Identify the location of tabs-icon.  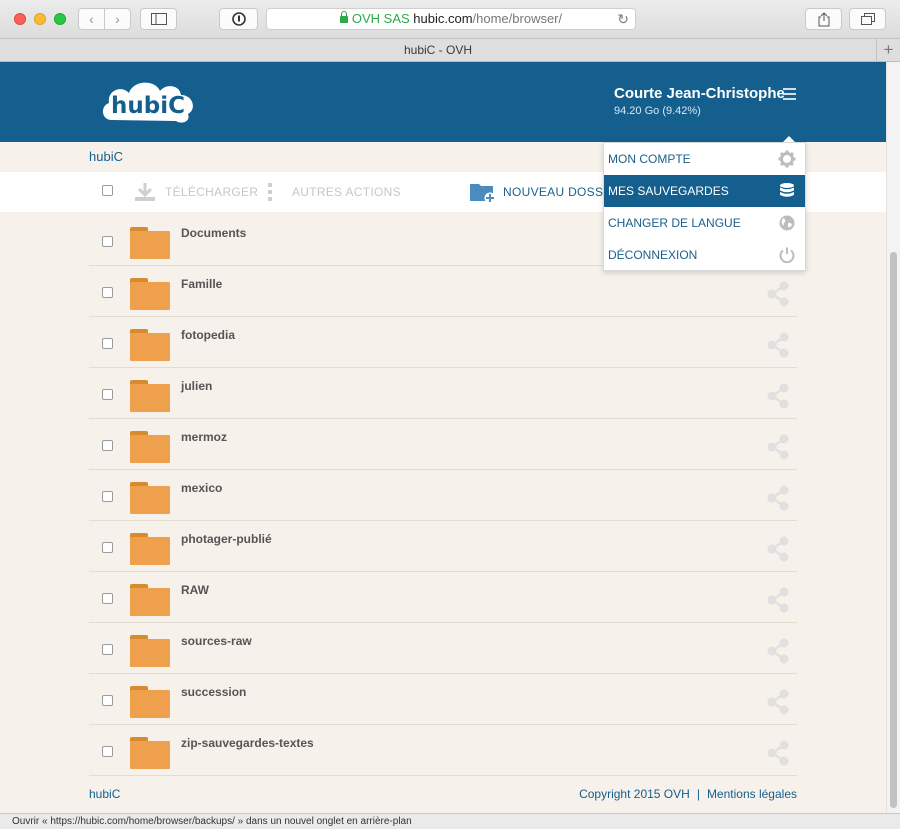
(867, 19).